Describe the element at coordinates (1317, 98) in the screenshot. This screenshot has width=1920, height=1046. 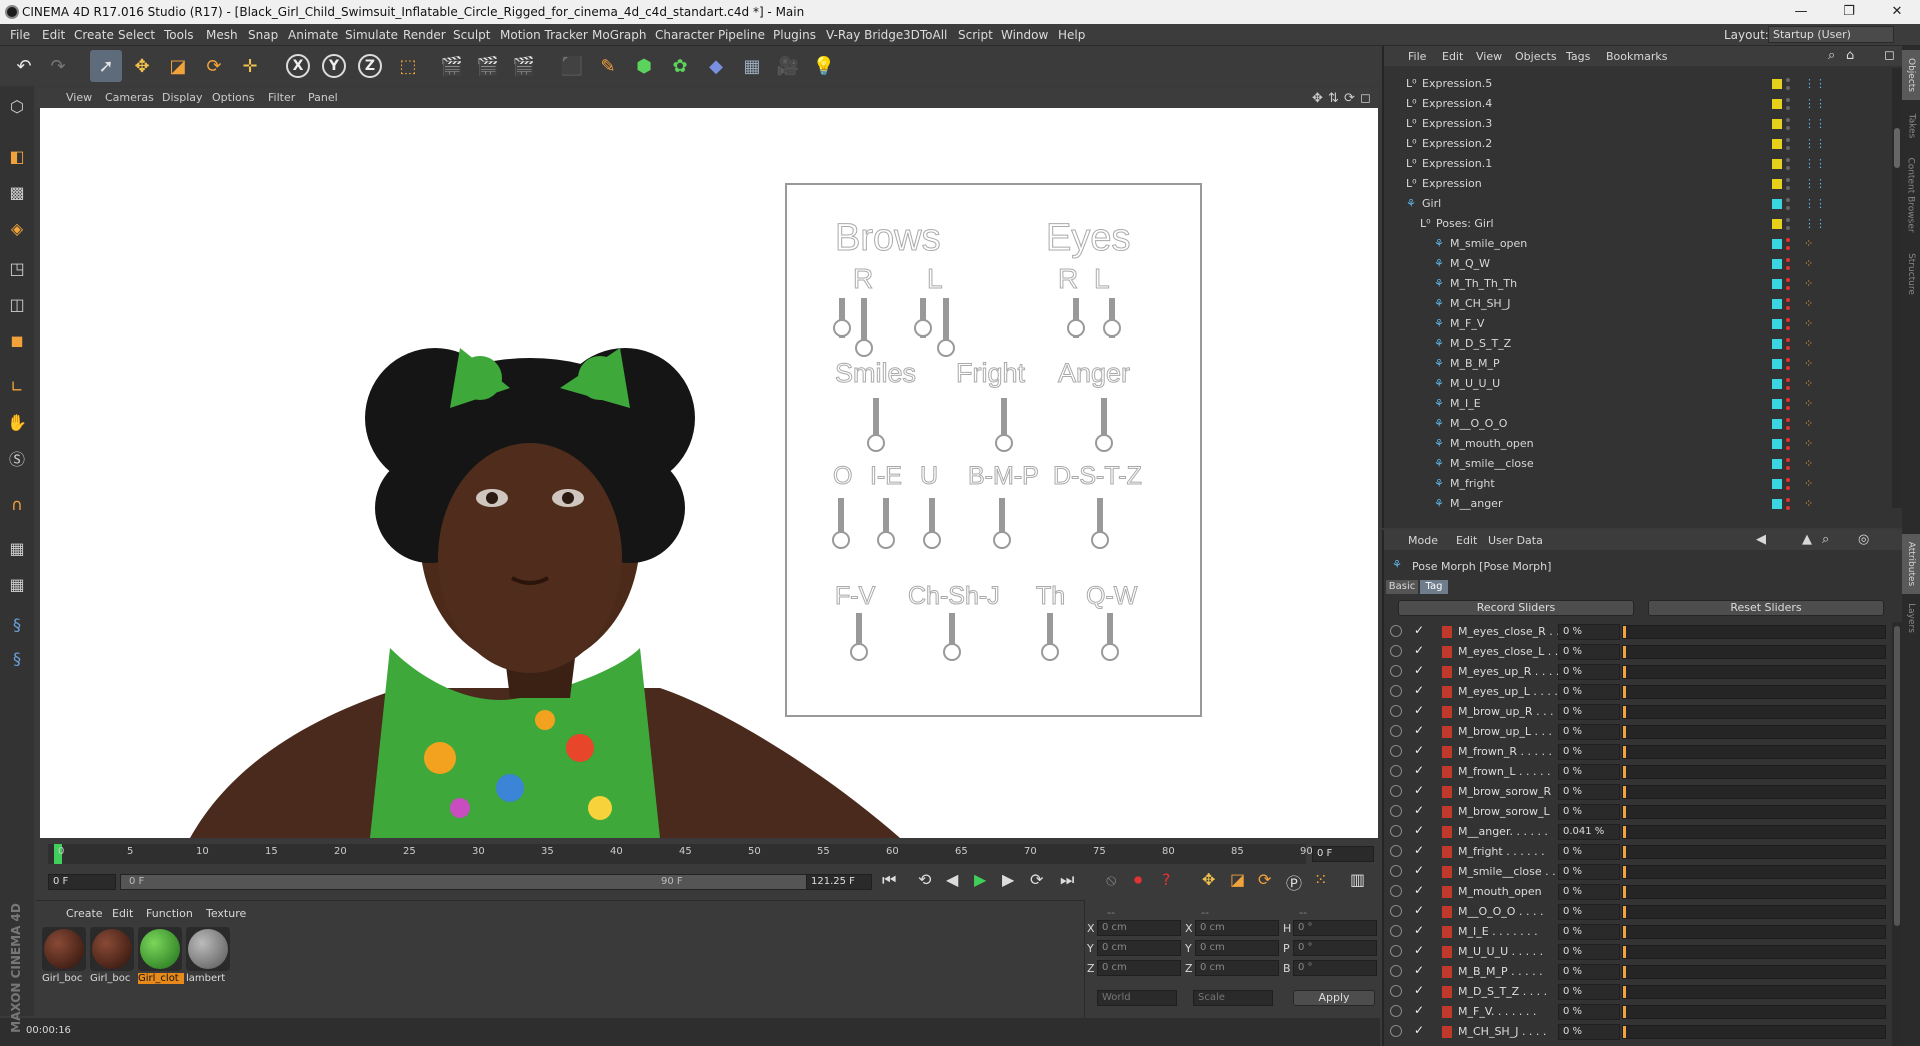
I see `viewport-move-icon: ✥` at that location.